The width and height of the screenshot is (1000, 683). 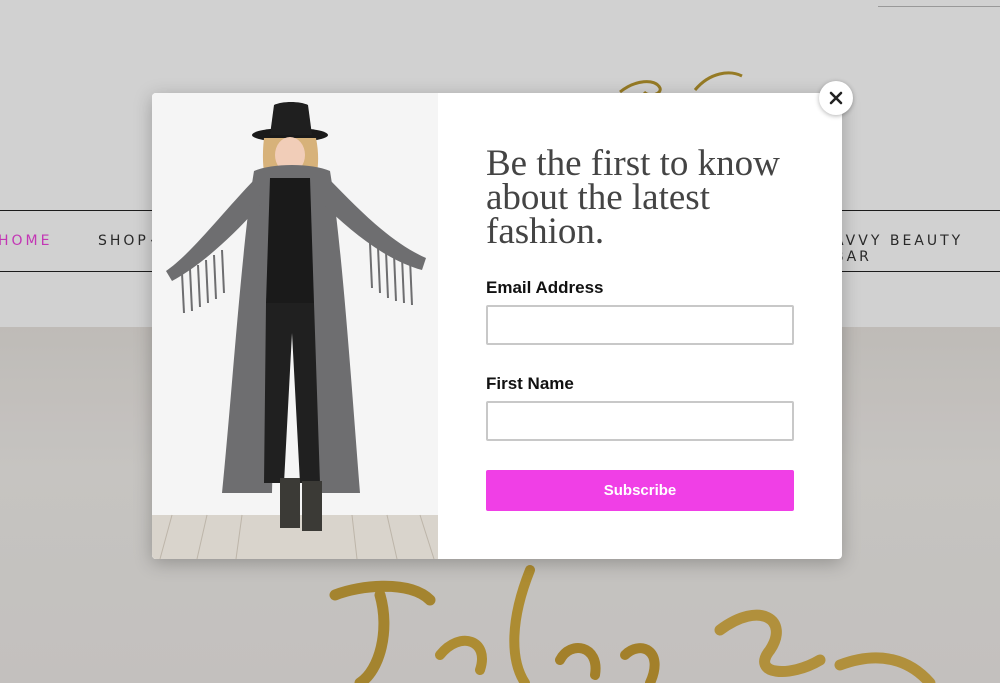 I want to click on first-name-label: First Name, so click(x=530, y=383).